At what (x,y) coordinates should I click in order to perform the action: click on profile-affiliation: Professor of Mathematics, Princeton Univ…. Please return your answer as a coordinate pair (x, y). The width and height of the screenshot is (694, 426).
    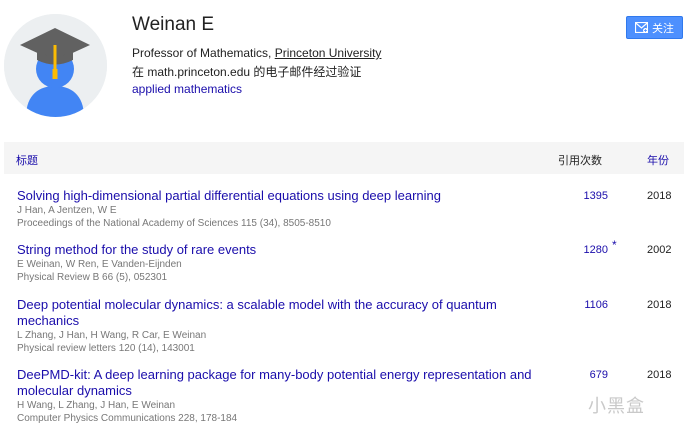
    Looking at the image, I should click on (256, 53).